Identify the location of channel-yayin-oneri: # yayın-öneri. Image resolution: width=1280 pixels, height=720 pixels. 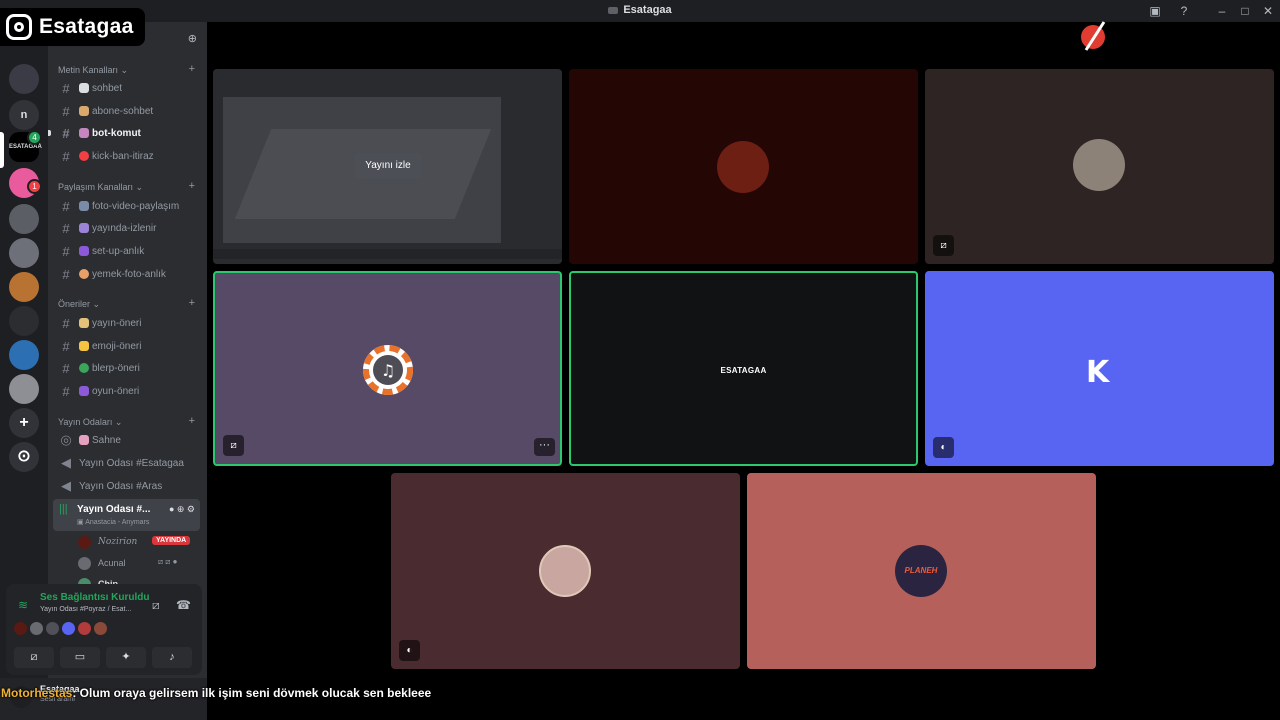
(100, 323).